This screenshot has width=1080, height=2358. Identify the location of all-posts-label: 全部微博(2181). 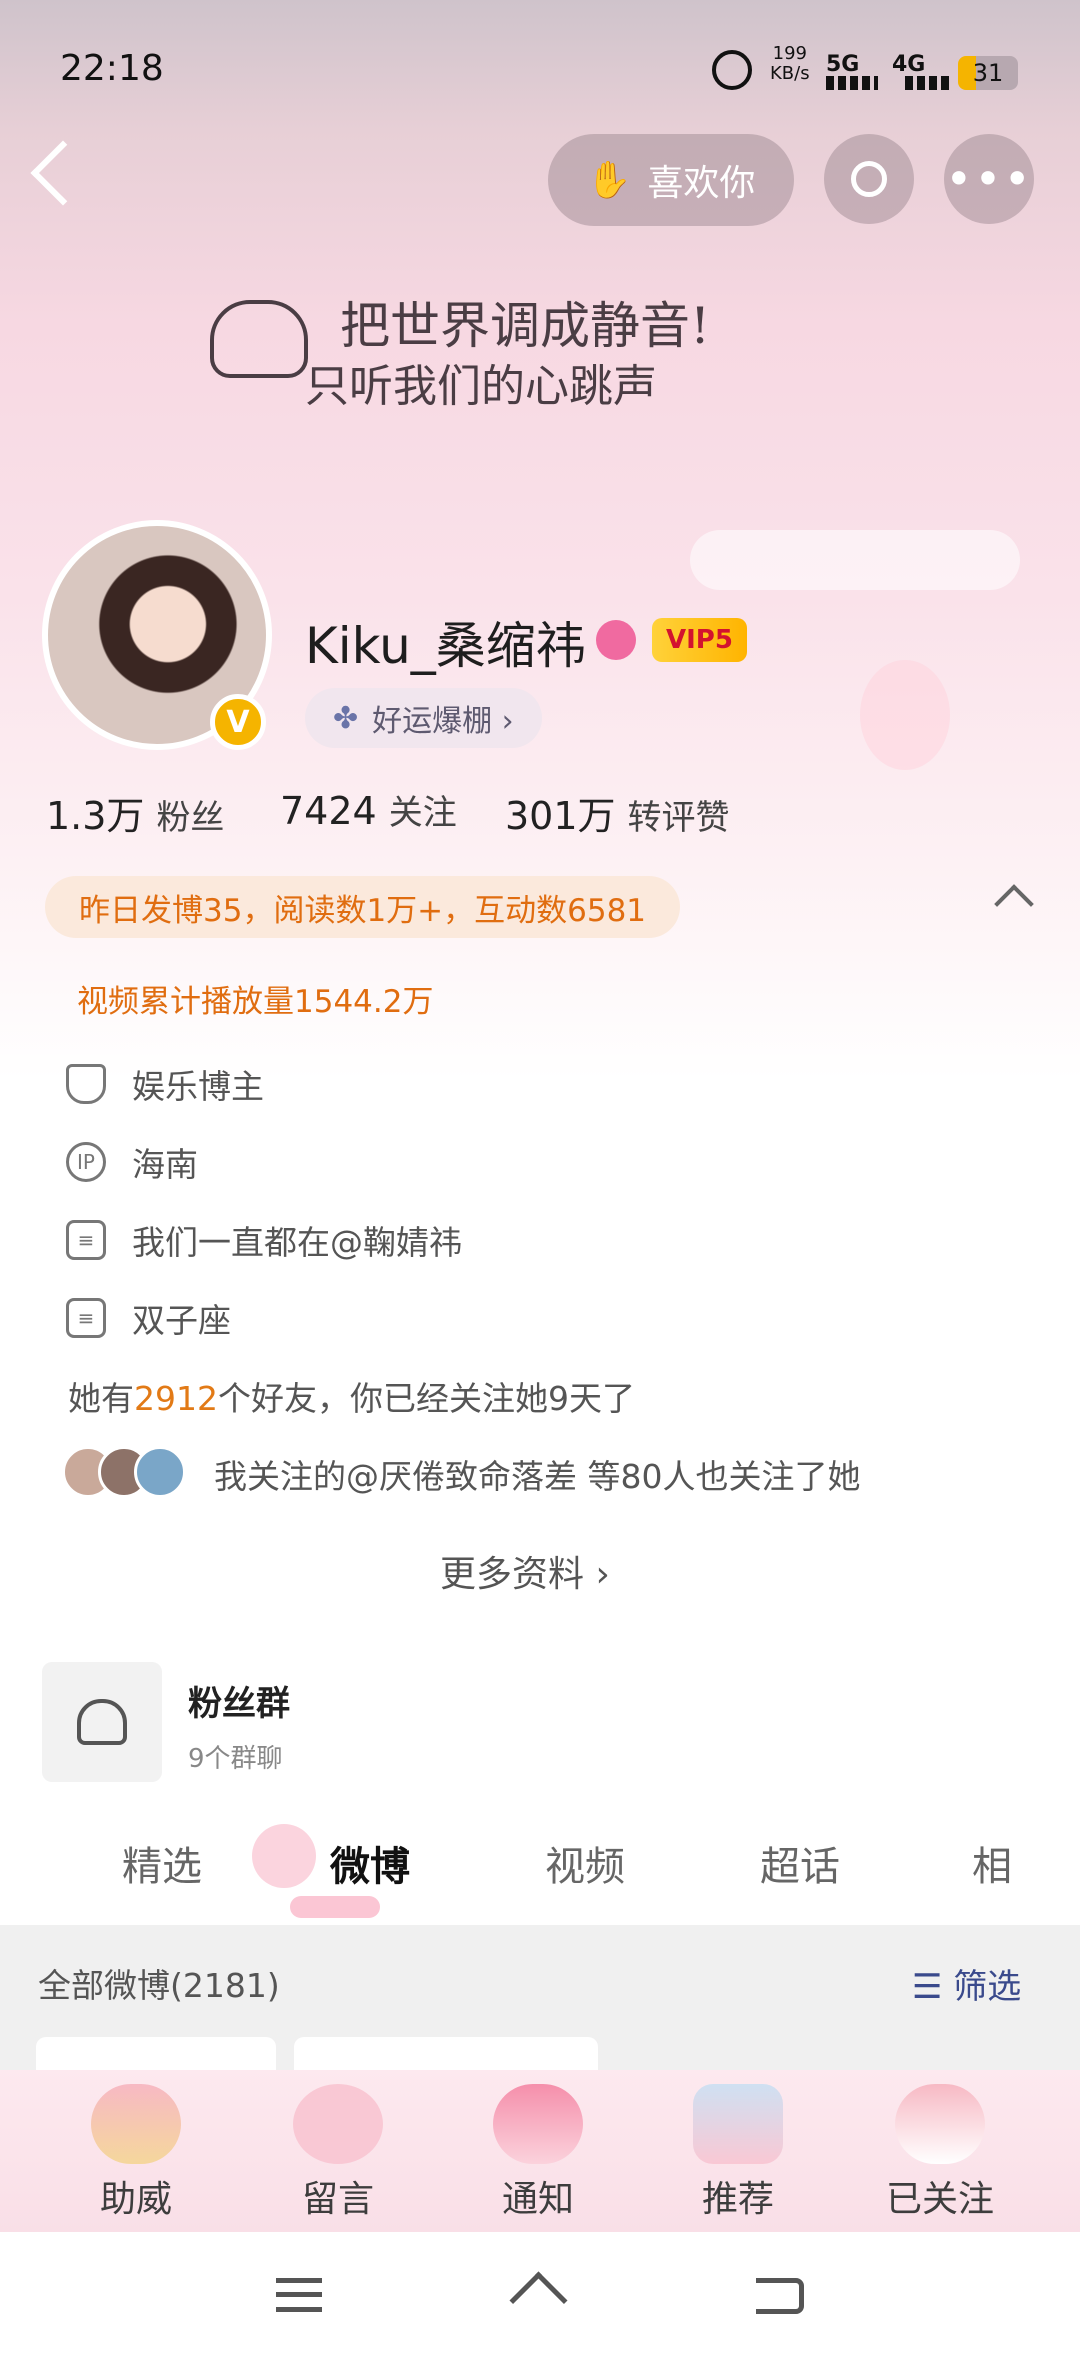
(159, 1983).